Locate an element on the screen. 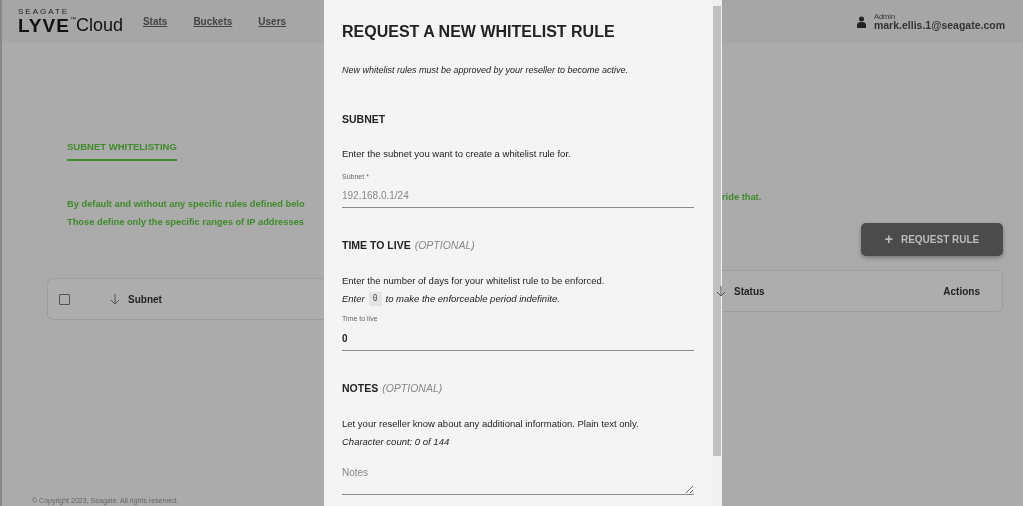 Image resolution: width=1023 pixels, height=506 pixels. input-field: 192.168.0.1/24 is located at coordinates (518, 197).